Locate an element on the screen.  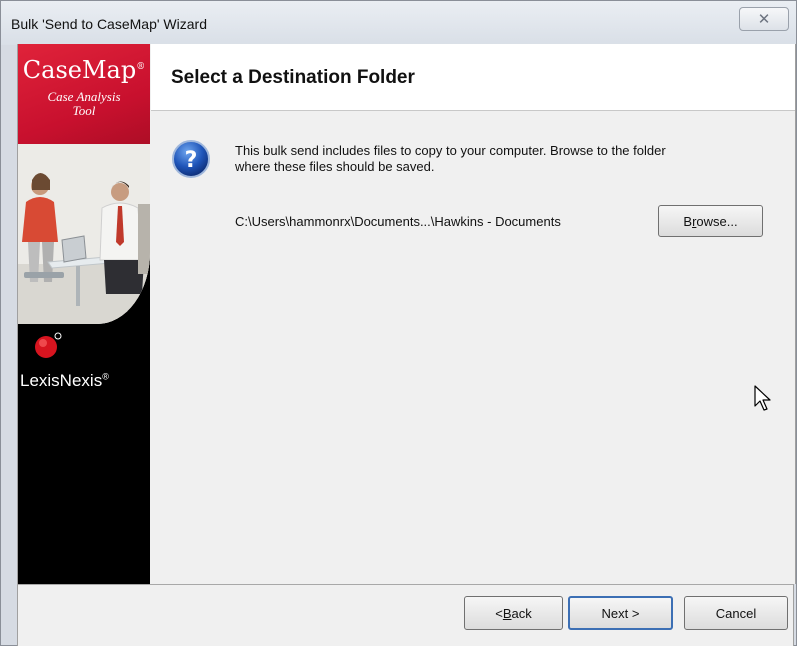
lexisnexis-logo-icon is located at coordinates (48, 345).